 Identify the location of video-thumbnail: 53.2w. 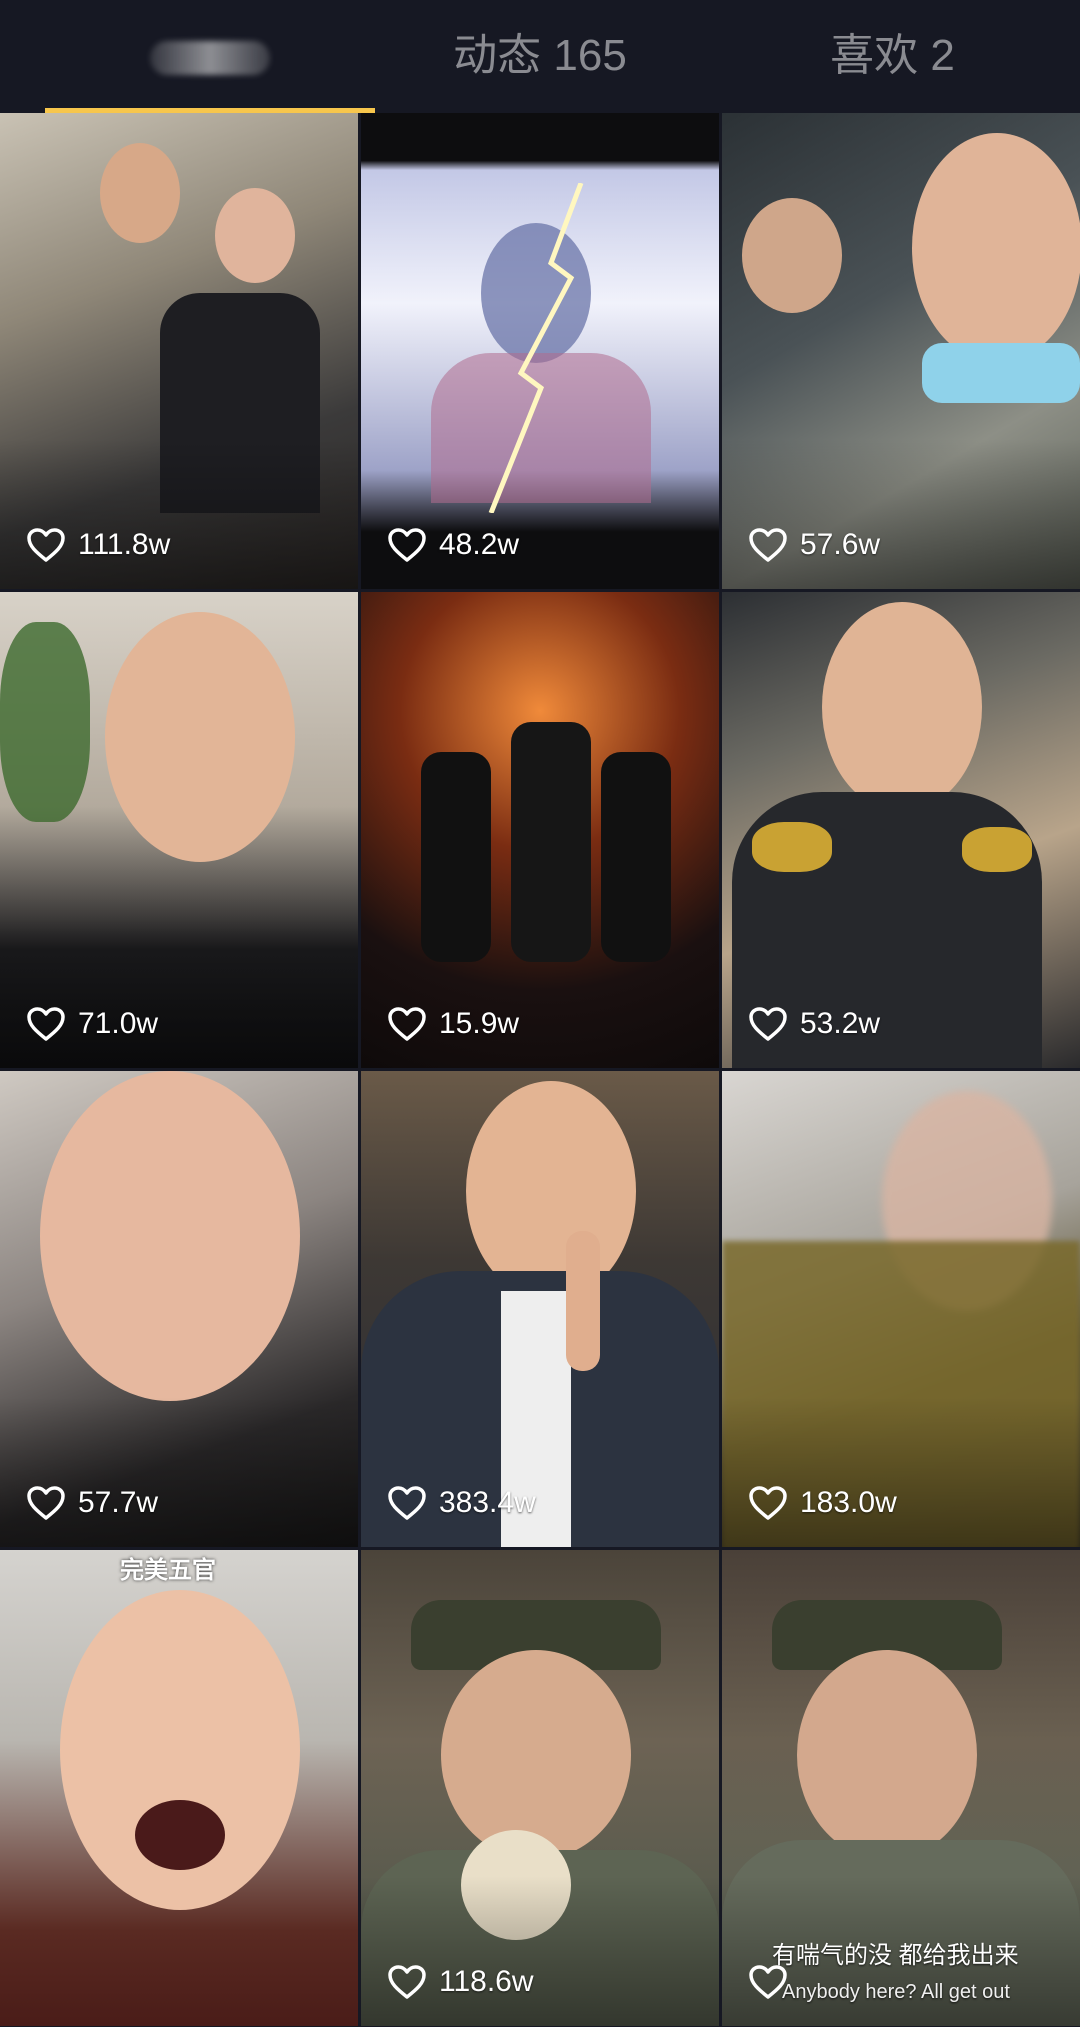
(901, 830).